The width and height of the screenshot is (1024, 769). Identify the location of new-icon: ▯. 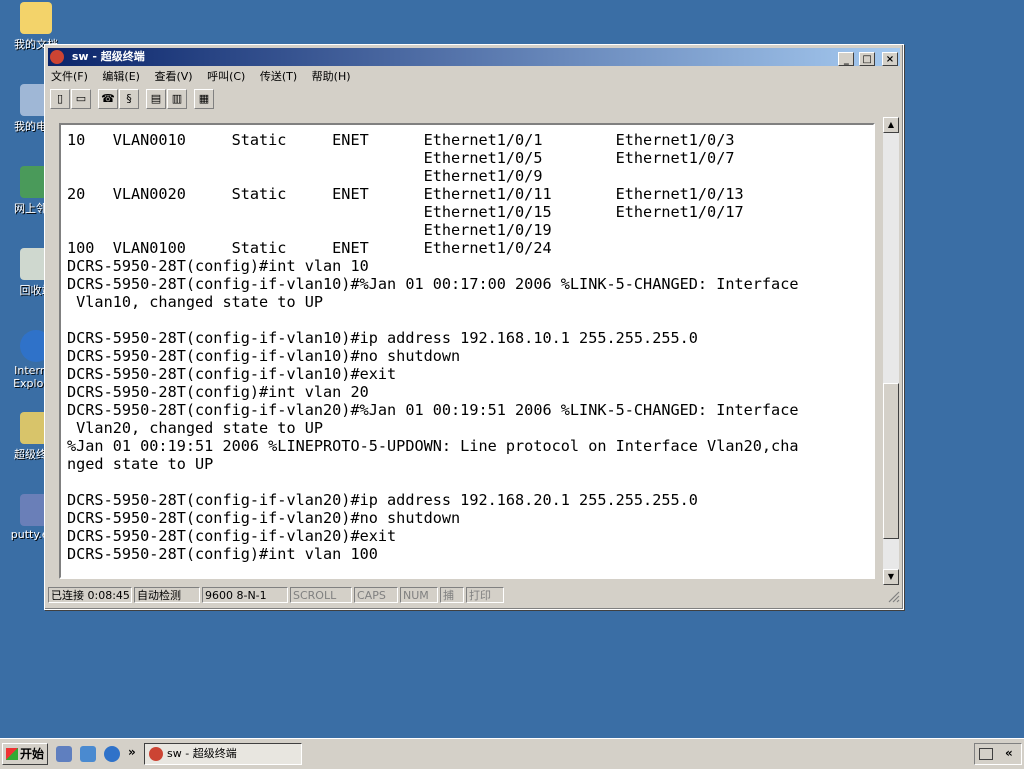
(60, 99).